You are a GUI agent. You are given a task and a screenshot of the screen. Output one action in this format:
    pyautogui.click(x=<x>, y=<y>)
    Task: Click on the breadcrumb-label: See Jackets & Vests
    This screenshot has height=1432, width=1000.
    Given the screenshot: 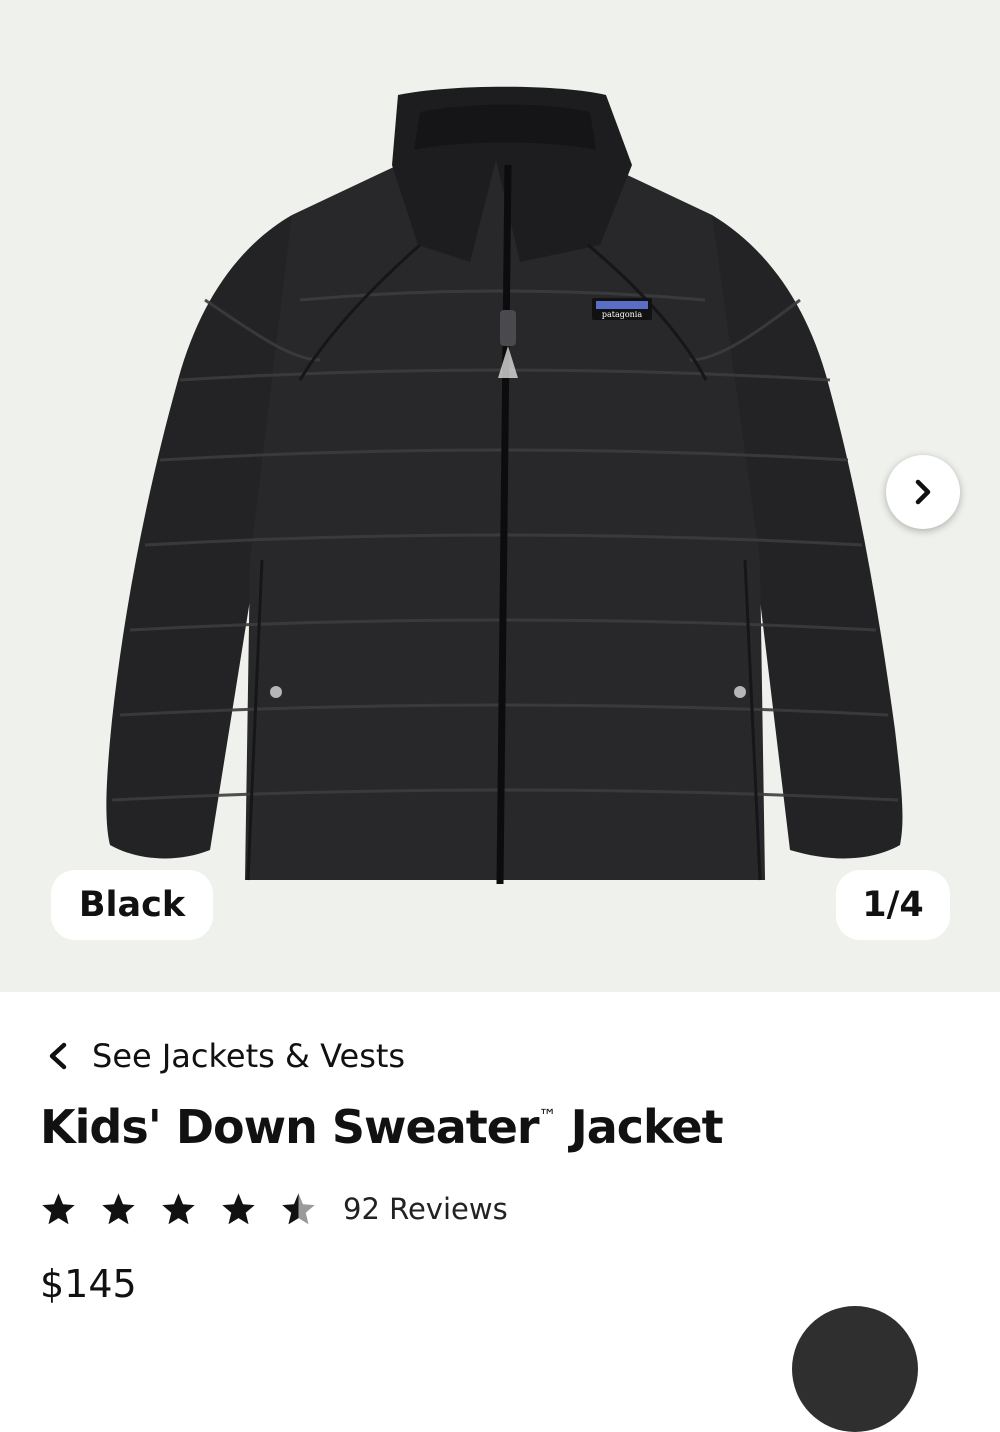 What is the action you would take?
    pyautogui.click(x=249, y=1056)
    